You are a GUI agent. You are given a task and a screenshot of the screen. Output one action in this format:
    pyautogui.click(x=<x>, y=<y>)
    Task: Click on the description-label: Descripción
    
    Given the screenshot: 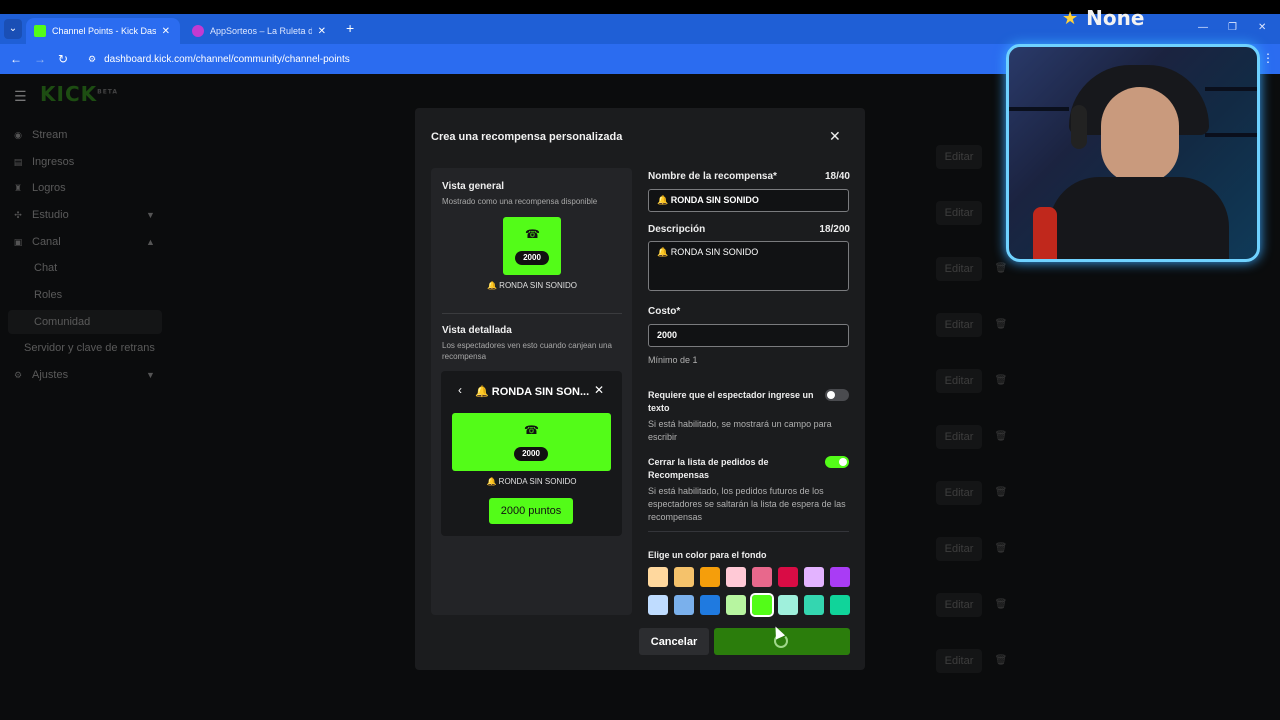 What is the action you would take?
    pyautogui.click(x=677, y=229)
    